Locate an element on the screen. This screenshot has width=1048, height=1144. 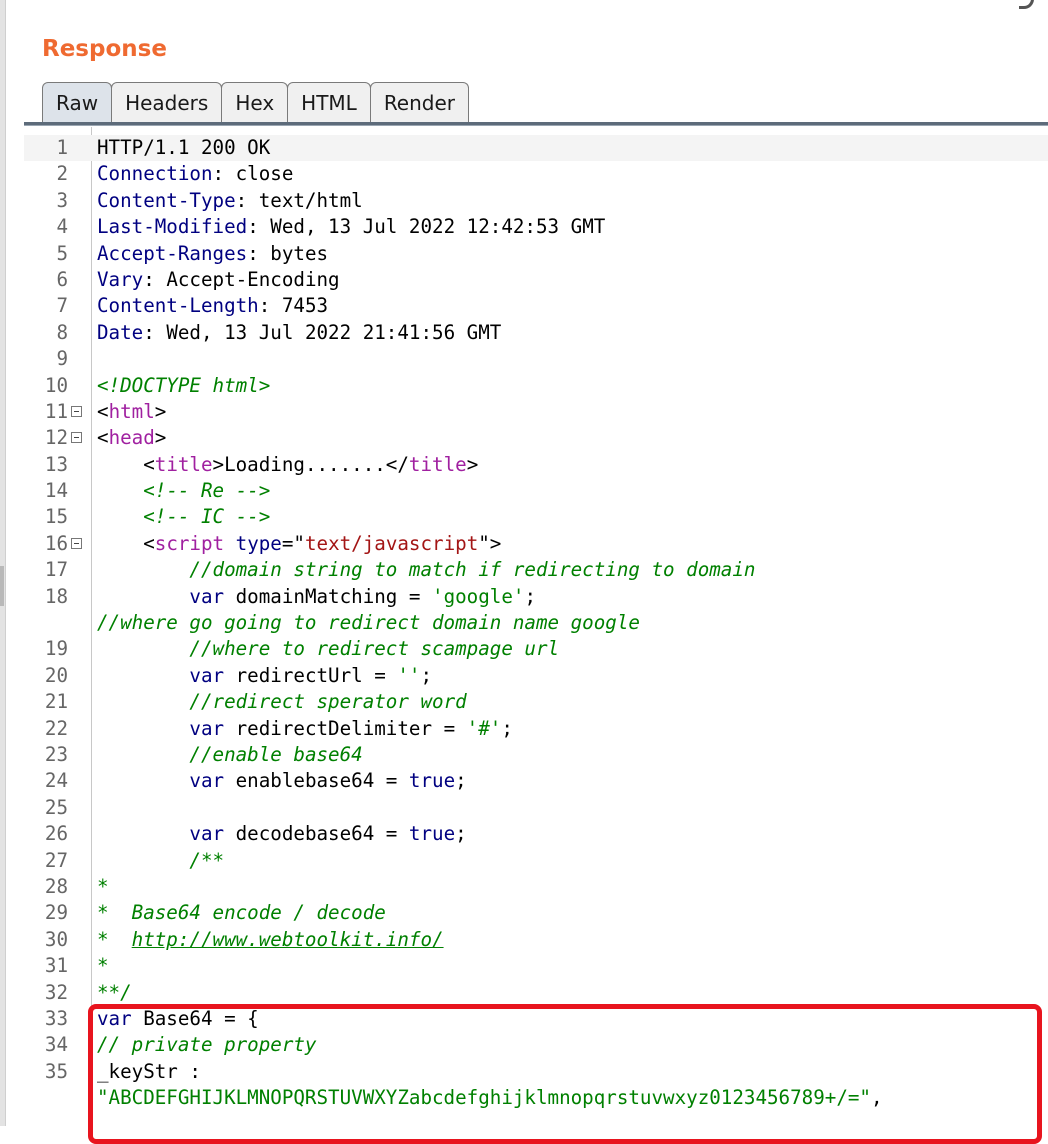
code-line: 31 * is located at coordinates (536, 966).